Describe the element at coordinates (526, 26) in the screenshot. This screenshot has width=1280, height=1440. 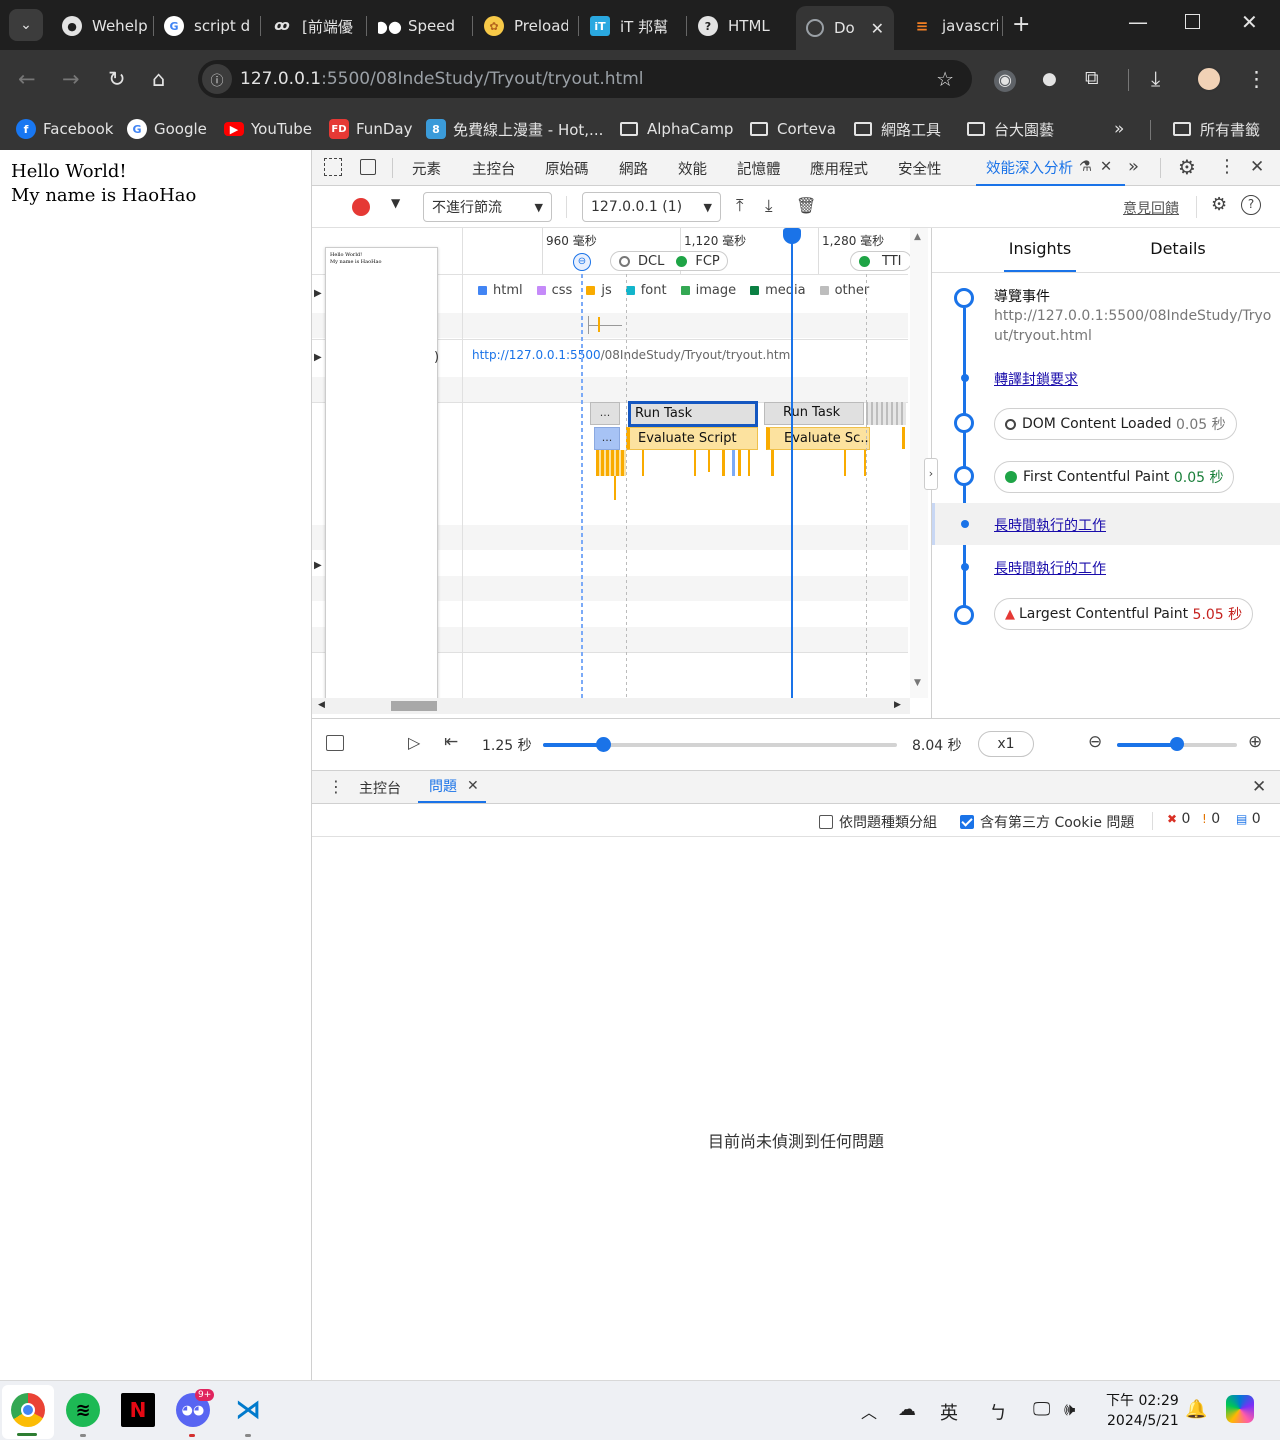
I see `browser-tab: ✿ Preload` at that location.